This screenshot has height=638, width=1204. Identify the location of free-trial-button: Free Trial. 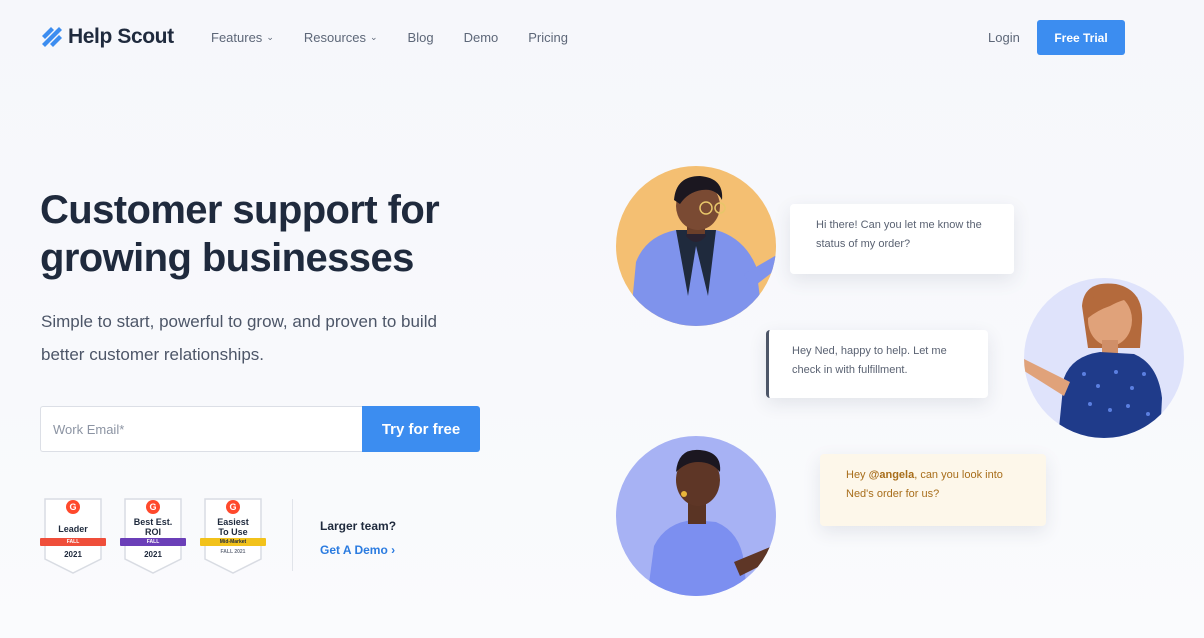
(1081, 37).